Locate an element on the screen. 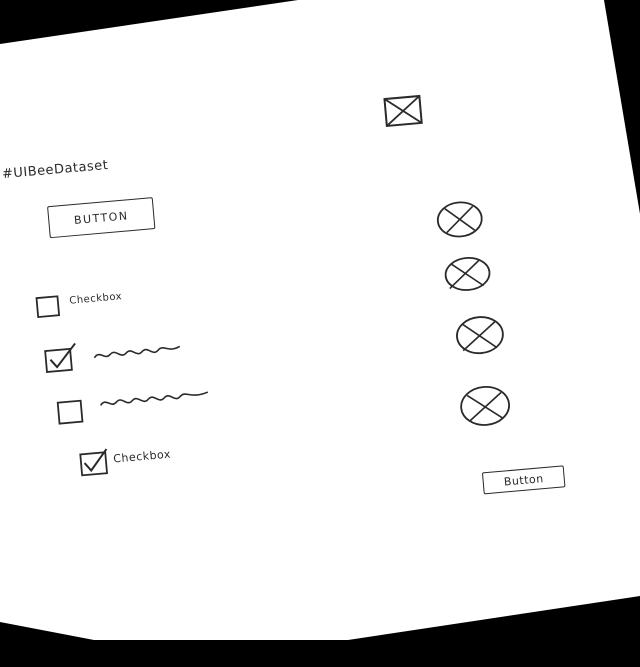 This screenshot has height=667, width=640. secondary-button: Button is located at coordinates (523, 480).